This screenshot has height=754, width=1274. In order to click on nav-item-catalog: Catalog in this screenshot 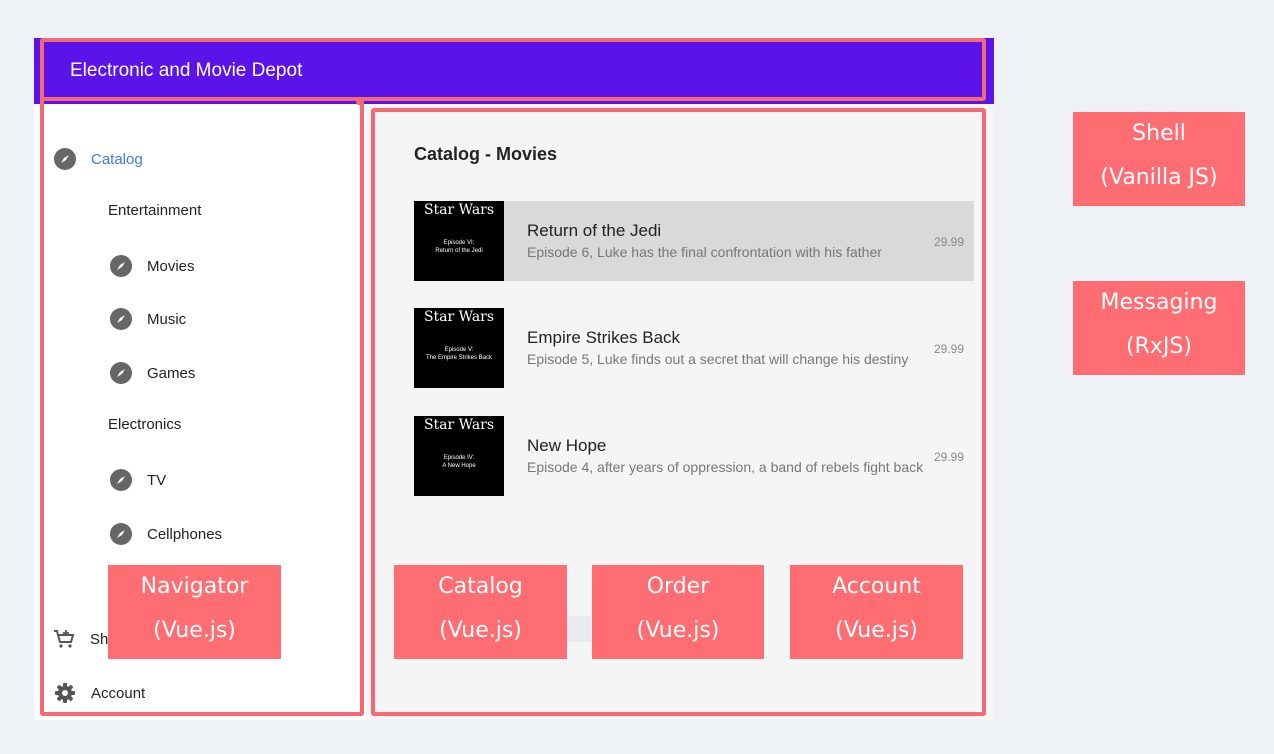, I will do `click(98, 159)`.